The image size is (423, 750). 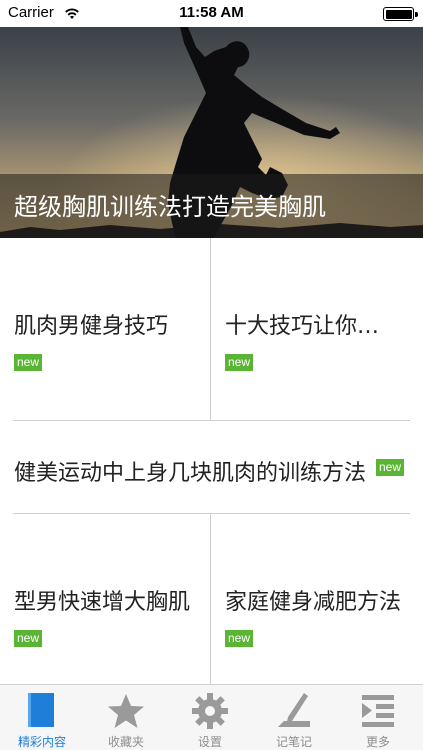 I want to click on tab-notes: 记笔记, so click(x=294, y=717).